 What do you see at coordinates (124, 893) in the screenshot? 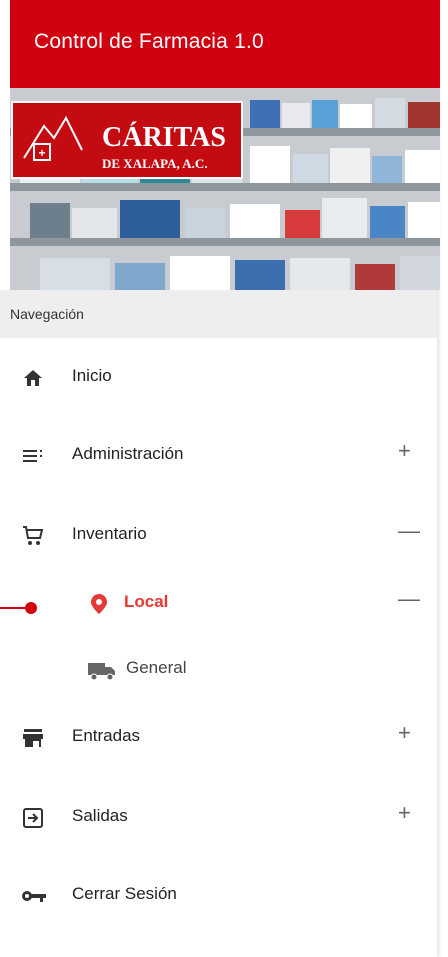
I see `nav-item-label: Cerrar Sesión` at bounding box center [124, 893].